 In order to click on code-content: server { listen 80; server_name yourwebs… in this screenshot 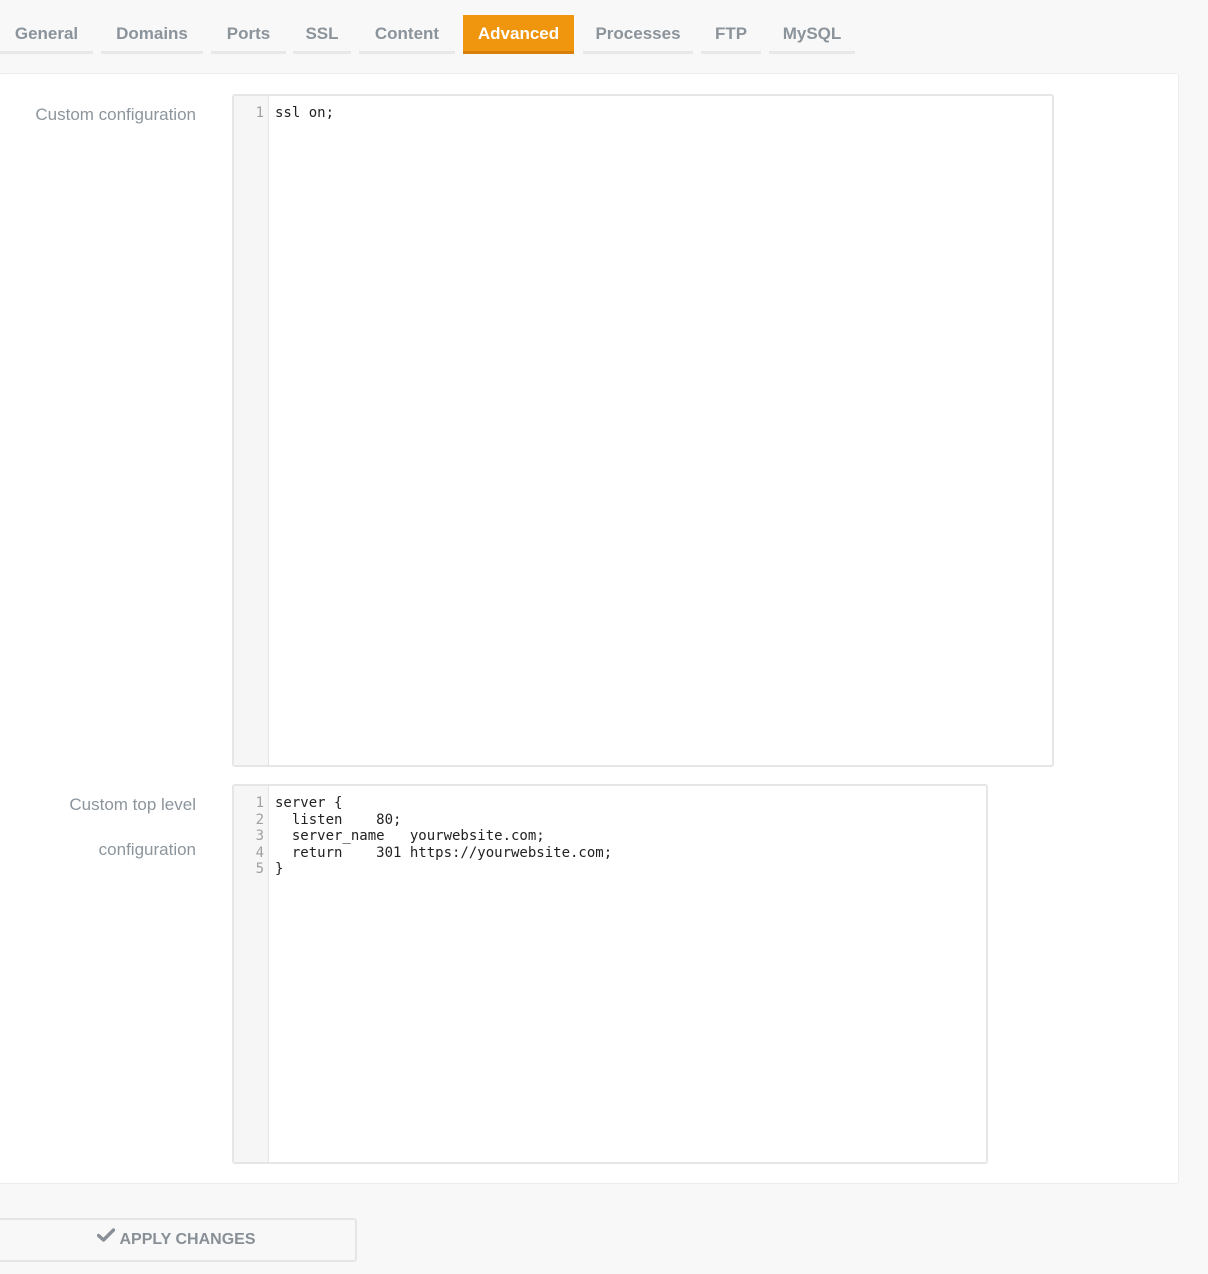, I will do `click(443, 836)`.